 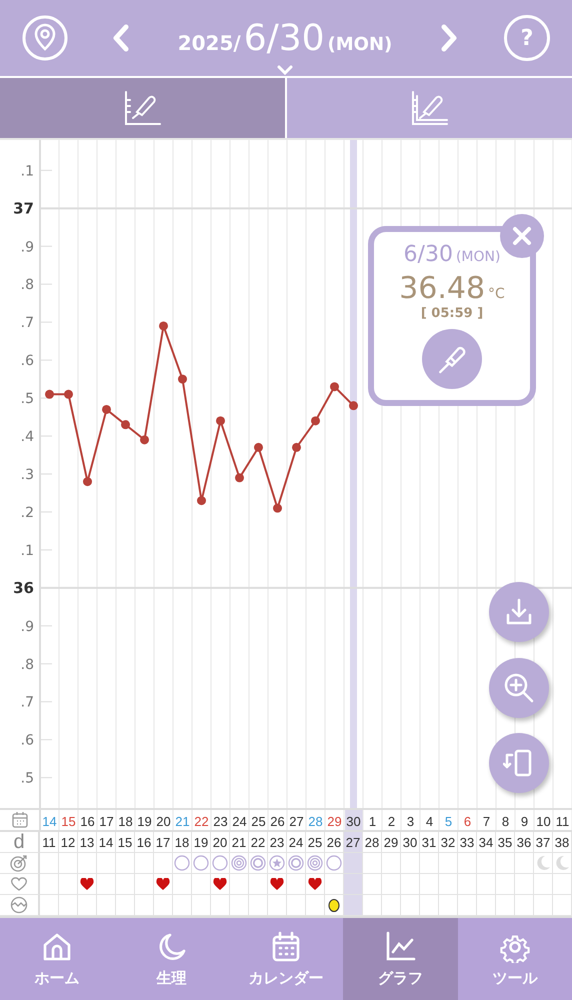 I want to click on rotate-screen-button, so click(x=519, y=763).